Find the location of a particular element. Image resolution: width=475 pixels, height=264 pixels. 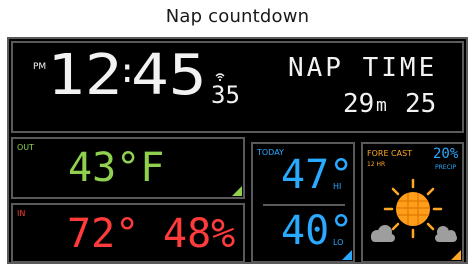

today-low: 40° is located at coordinates (317, 231).